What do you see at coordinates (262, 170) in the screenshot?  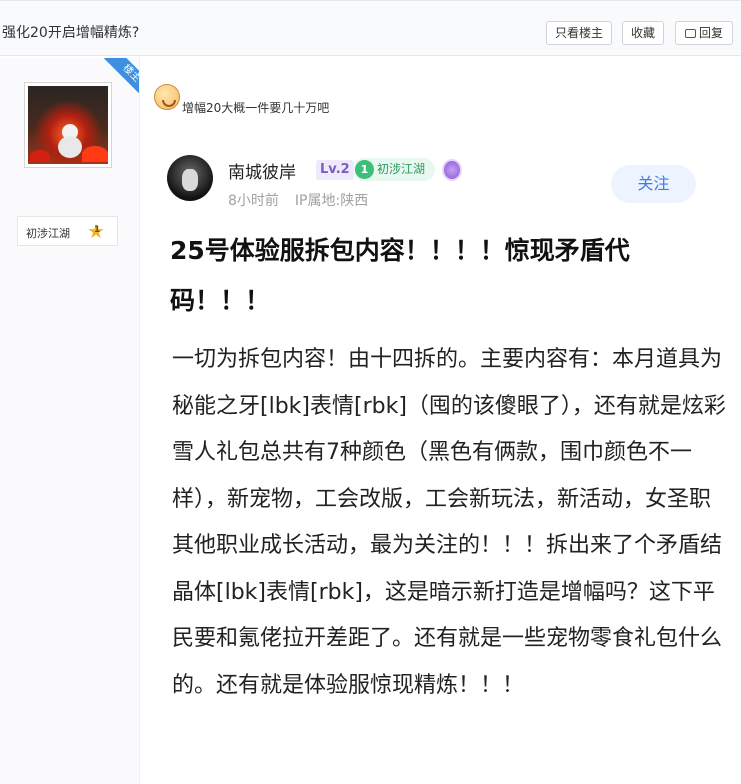 I see `embedded-username: 南城彼岸` at bounding box center [262, 170].